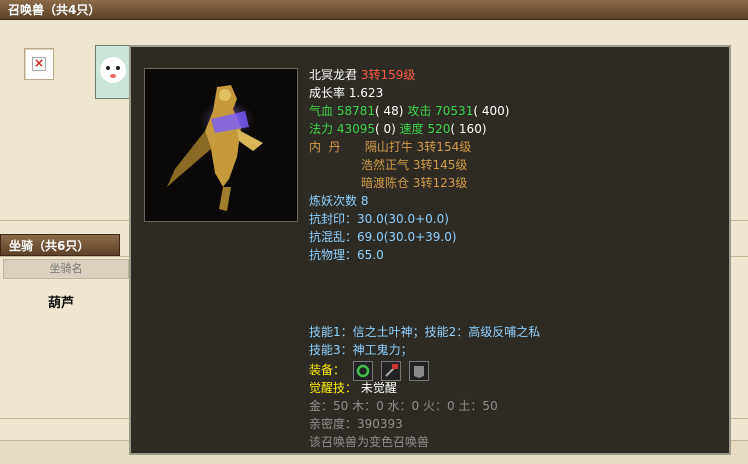  What do you see at coordinates (388, 75) in the screenshot?
I see `summon-level: 3转159级` at bounding box center [388, 75].